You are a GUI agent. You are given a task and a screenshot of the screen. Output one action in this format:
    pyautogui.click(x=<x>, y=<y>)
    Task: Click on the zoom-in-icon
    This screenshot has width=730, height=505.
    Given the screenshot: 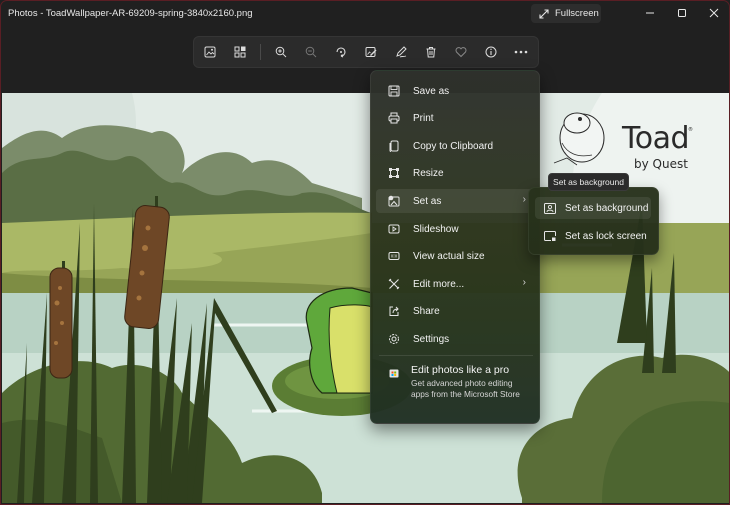 What is the action you would take?
    pyautogui.click(x=281, y=52)
    